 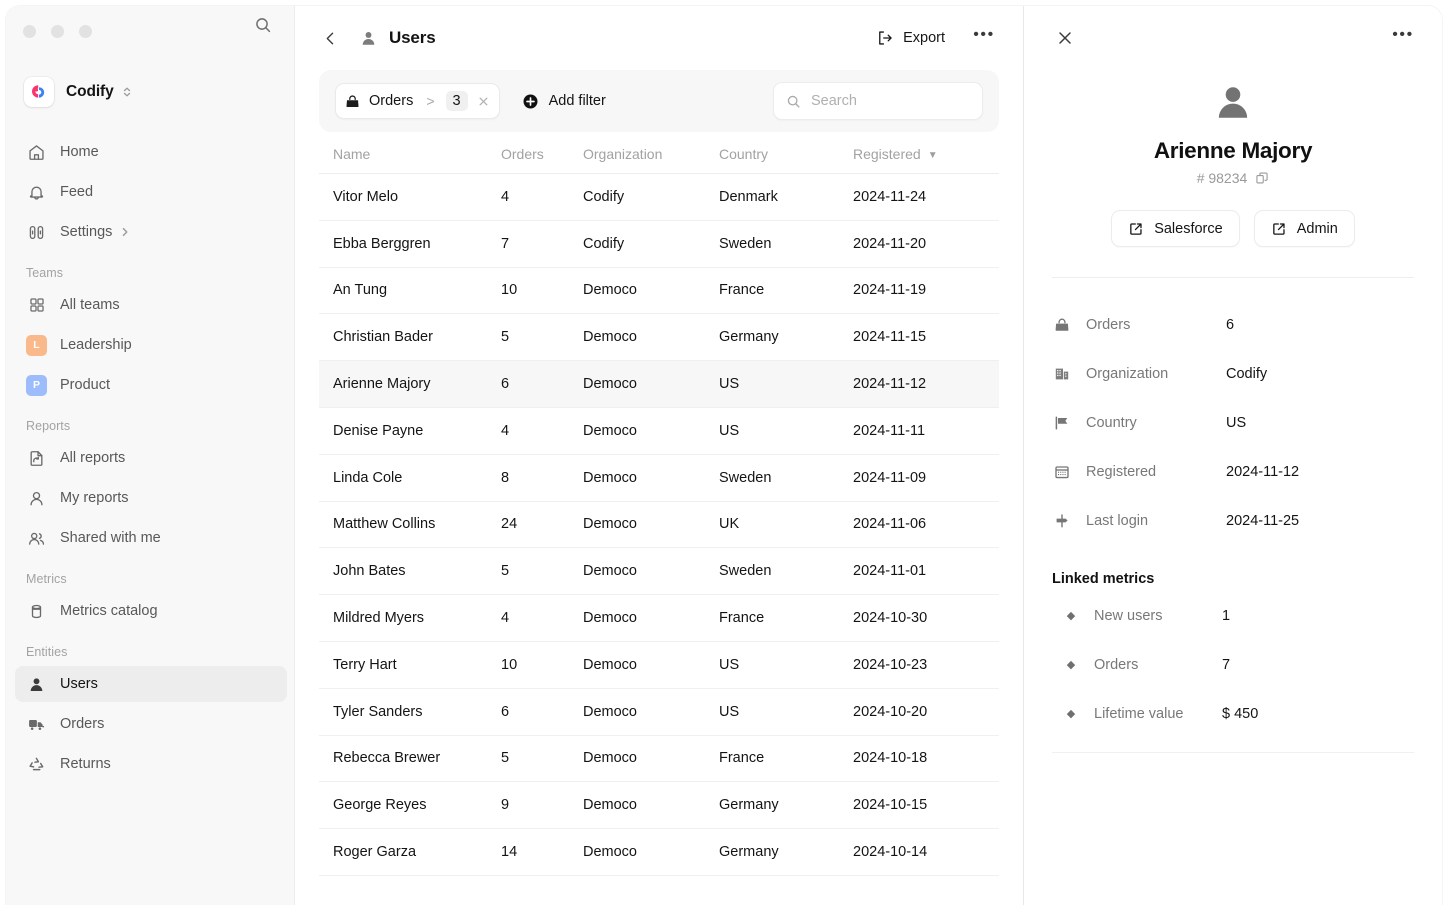 I want to click on column-header-country: Country, so click(x=786, y=160).